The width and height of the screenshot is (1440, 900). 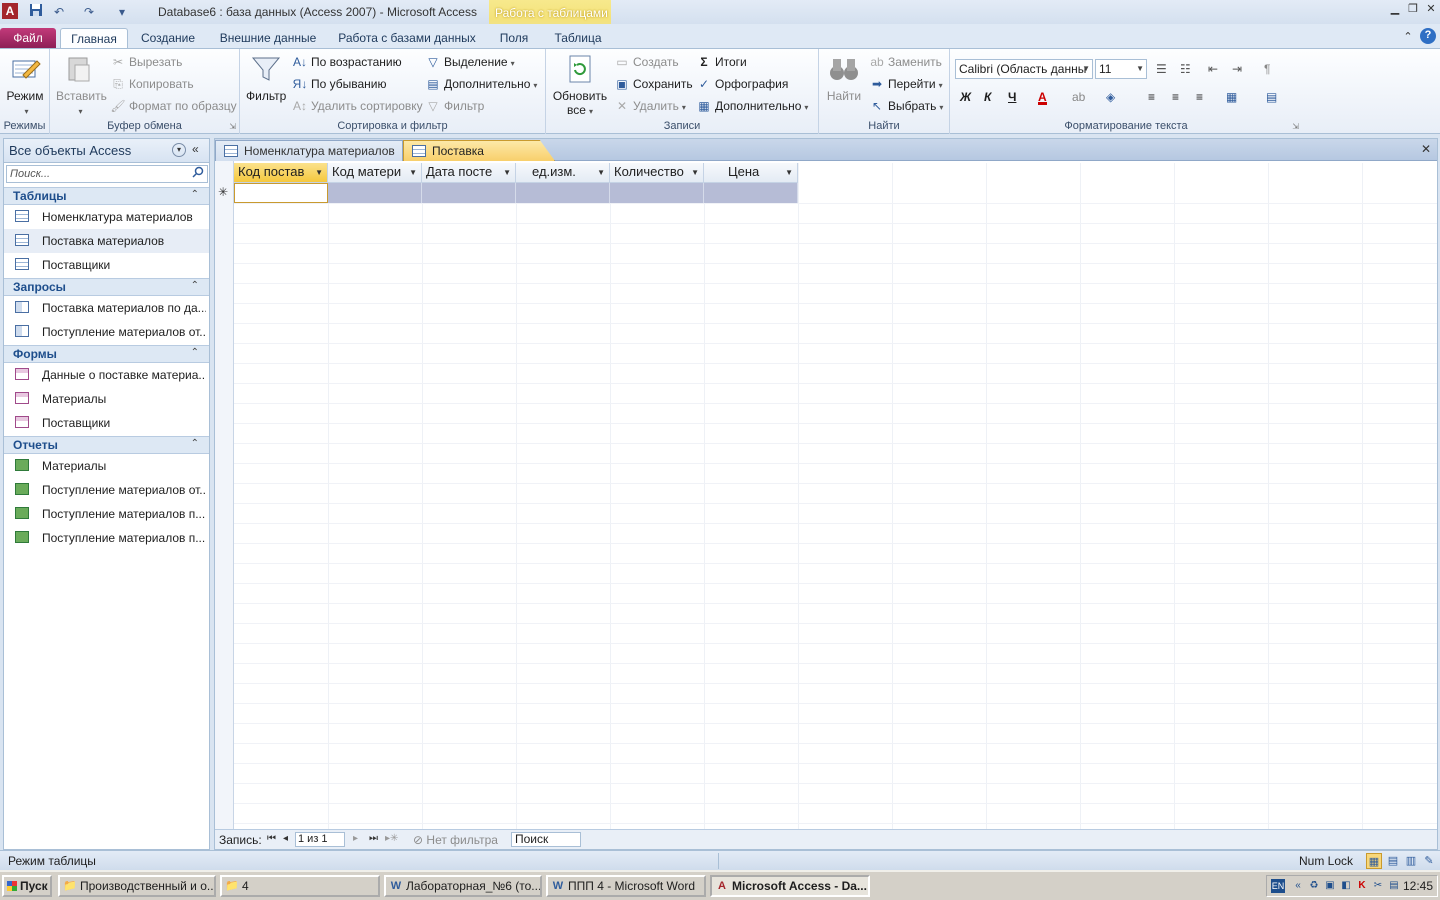 I want to click on first-record-icon: ⏮, so click(x=273, y=838).